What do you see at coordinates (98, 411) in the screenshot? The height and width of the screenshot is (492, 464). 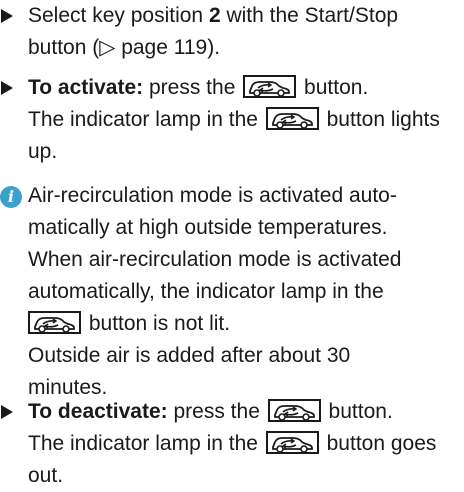 I see `deactivate-heading: To deactivate:` at bounding box center [98, 411].